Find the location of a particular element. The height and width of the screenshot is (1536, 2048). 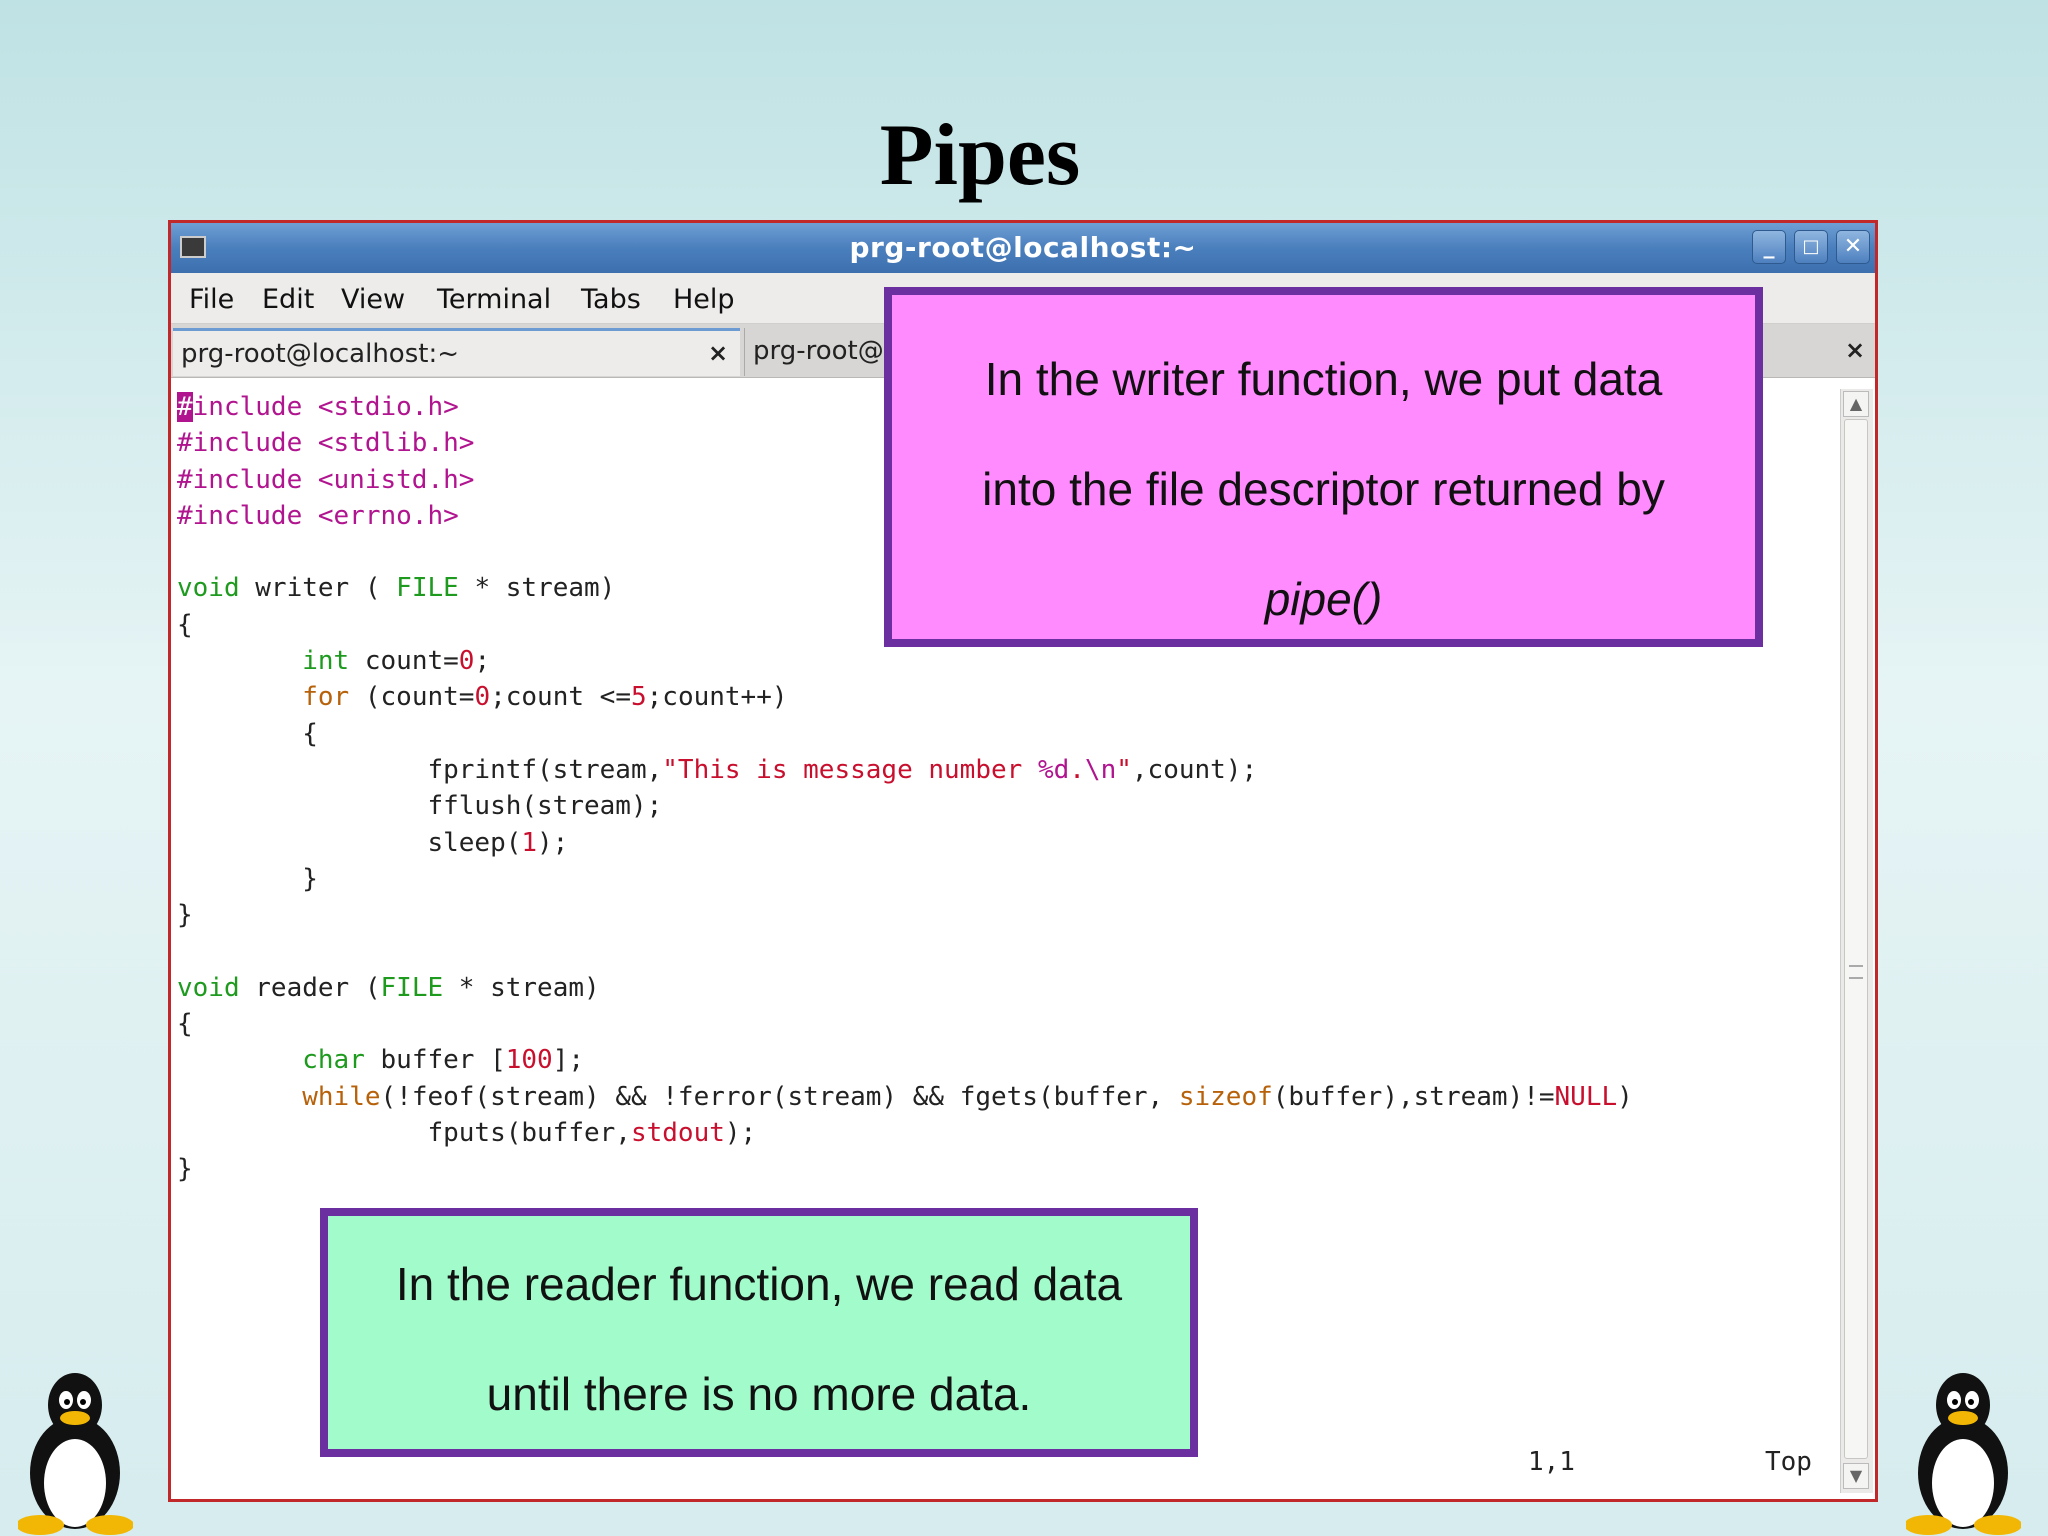

writer-callout-line: In the writer function, we put data is located at coordinates (1323, 379).